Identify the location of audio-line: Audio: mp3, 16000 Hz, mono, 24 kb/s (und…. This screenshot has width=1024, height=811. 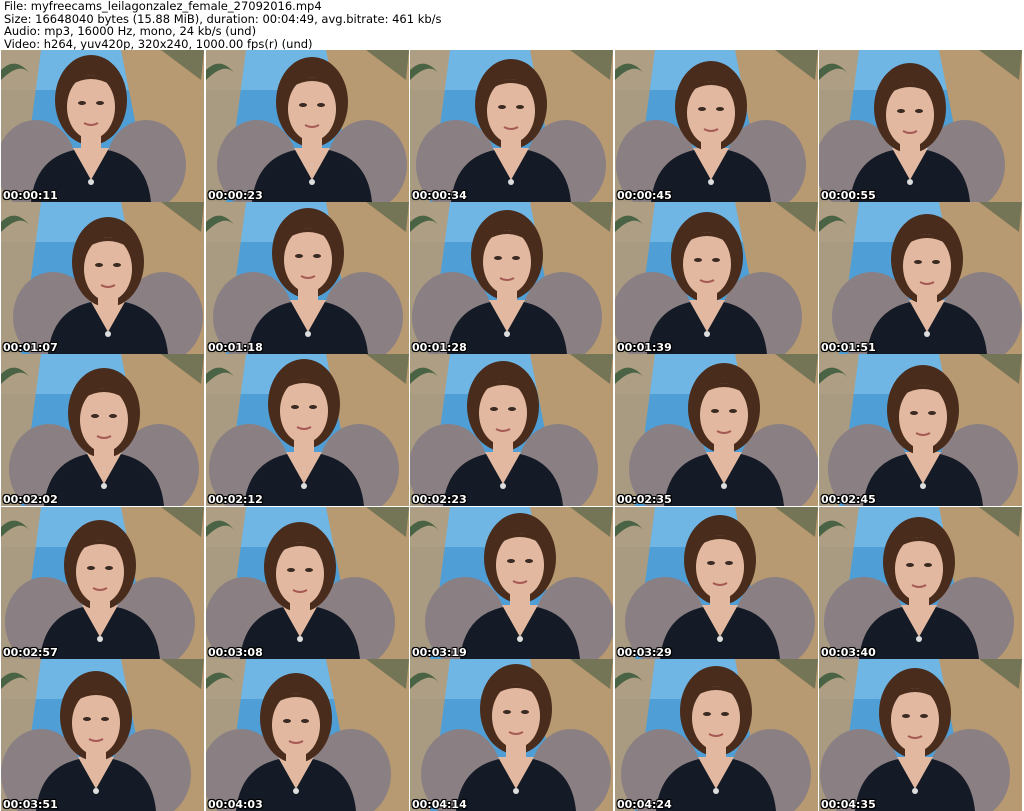
(130, 31).